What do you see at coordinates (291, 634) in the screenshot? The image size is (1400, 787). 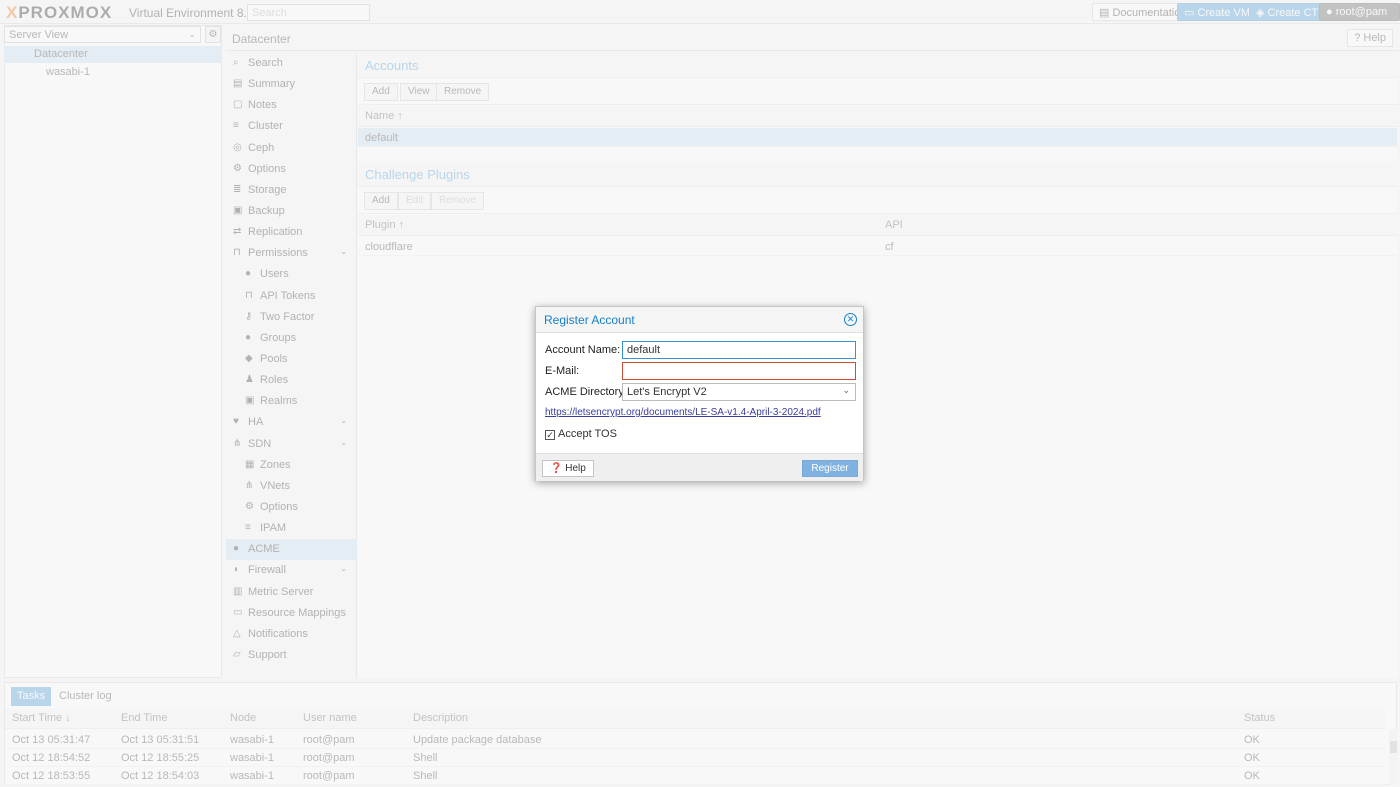 I see `nav-item-notifications: △ Notifications` at bounding box center [291, 634].